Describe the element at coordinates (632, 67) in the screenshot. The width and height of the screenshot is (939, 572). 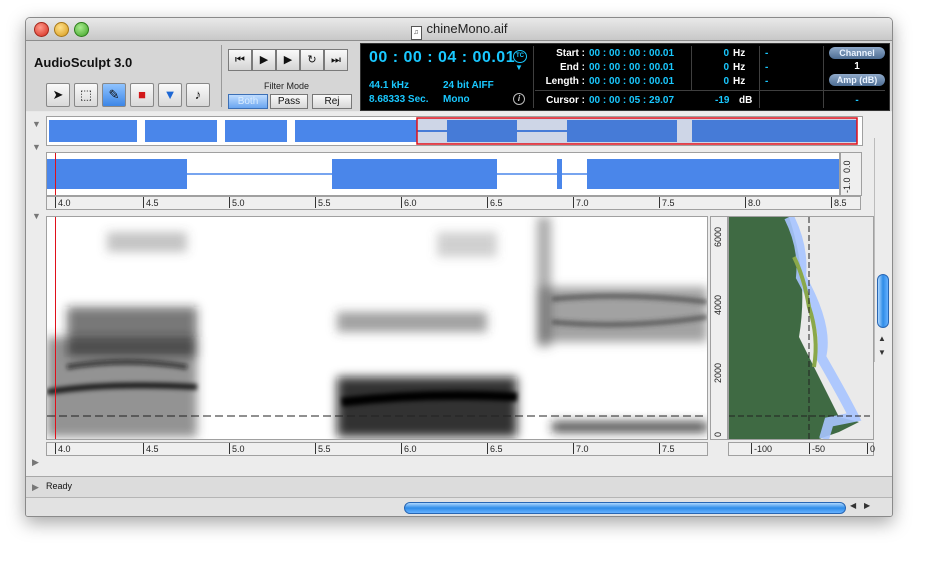
I see `end-value: 00 : 00 : 00 : 00.01` at that location.